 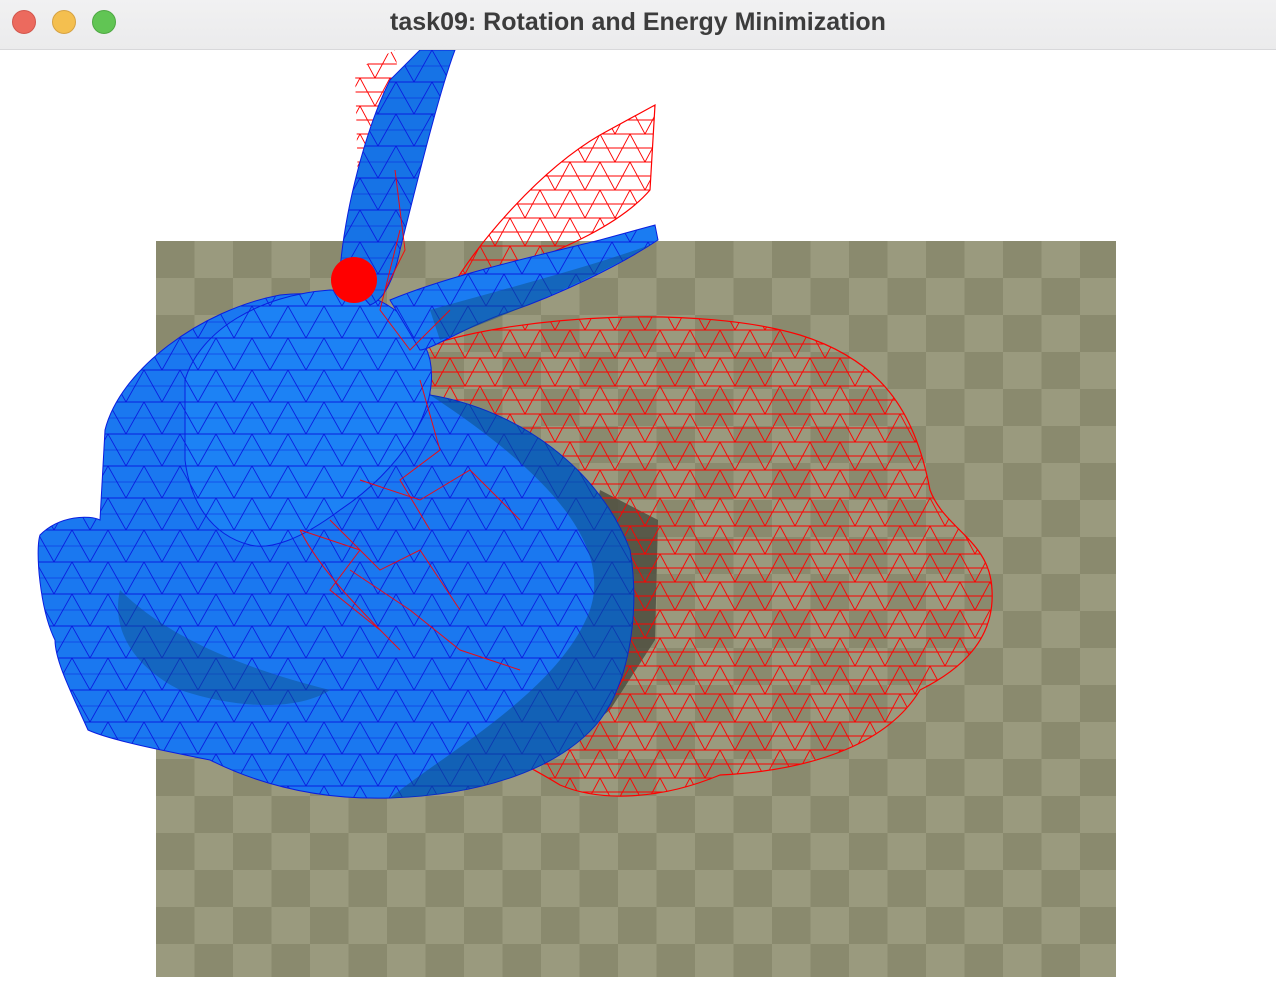 What do you see at coordinates (354, 280) in the screenshot?
I see `handle-point` at bounding box center [354, 280].